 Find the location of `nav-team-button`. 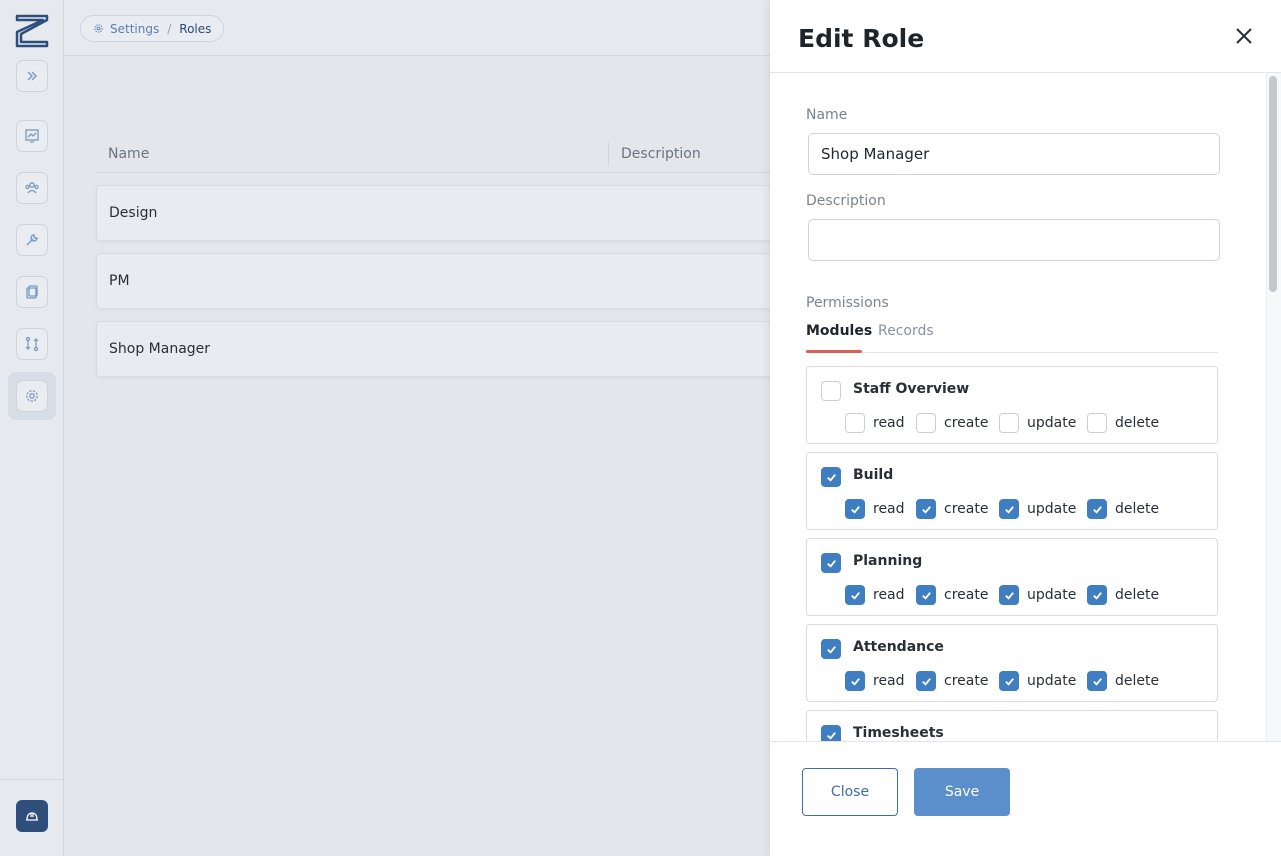

nav-team-button is located at coordinates (32, 188).